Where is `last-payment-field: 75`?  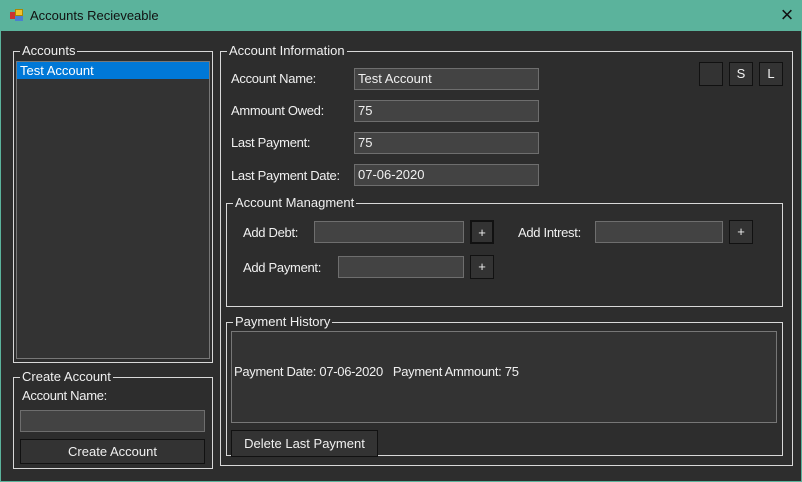 last-payment-field: 75 is located at coordinates (446, 143).